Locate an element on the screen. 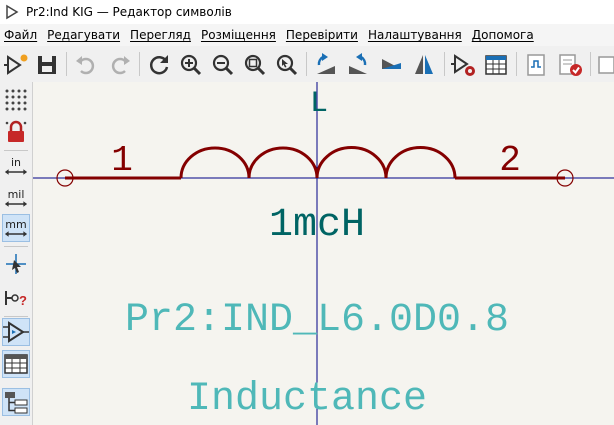  unit-select-icon is located at coordinates (605, 65).